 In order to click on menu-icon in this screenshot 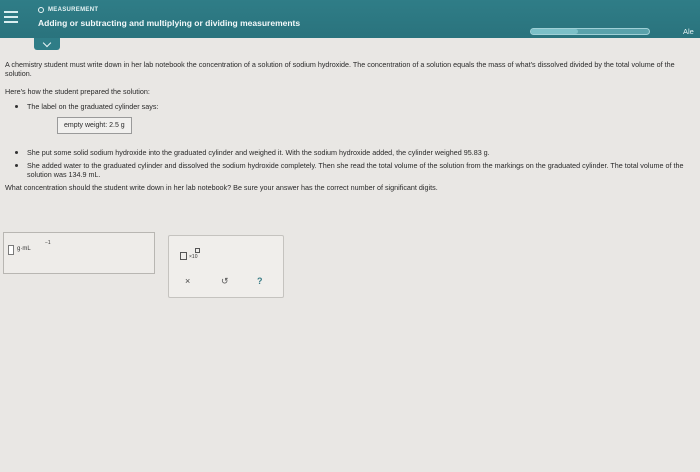, I will do `click(11, 18)`.